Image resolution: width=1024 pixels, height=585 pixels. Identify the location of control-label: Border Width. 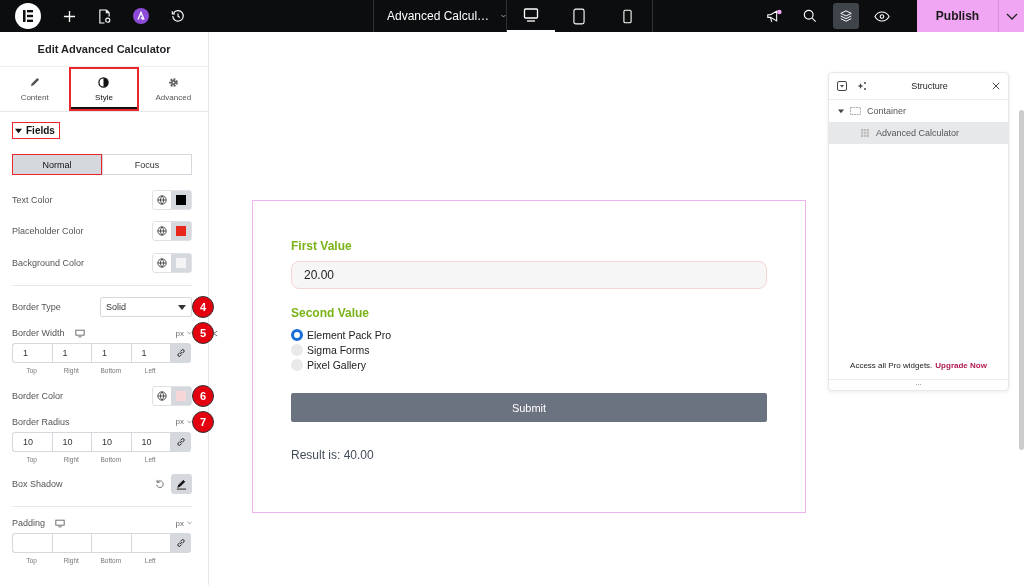
(38, 333).